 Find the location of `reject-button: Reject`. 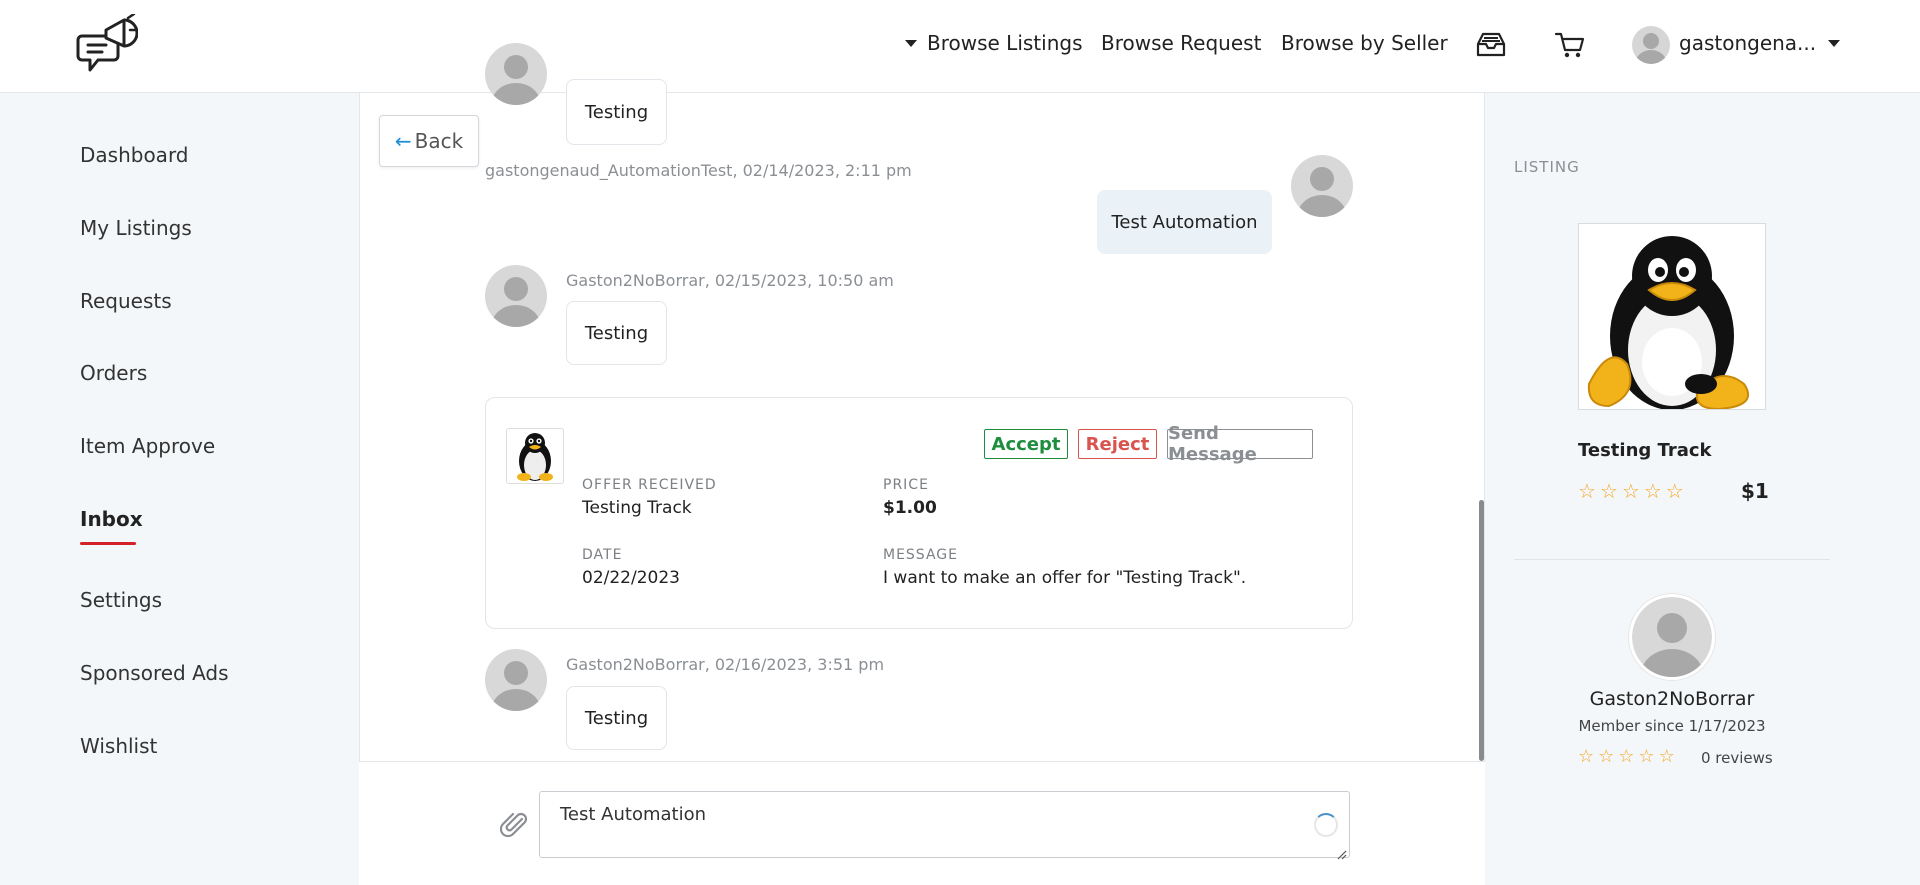

reject-button: Reject is located at coordinates (1117, 444).